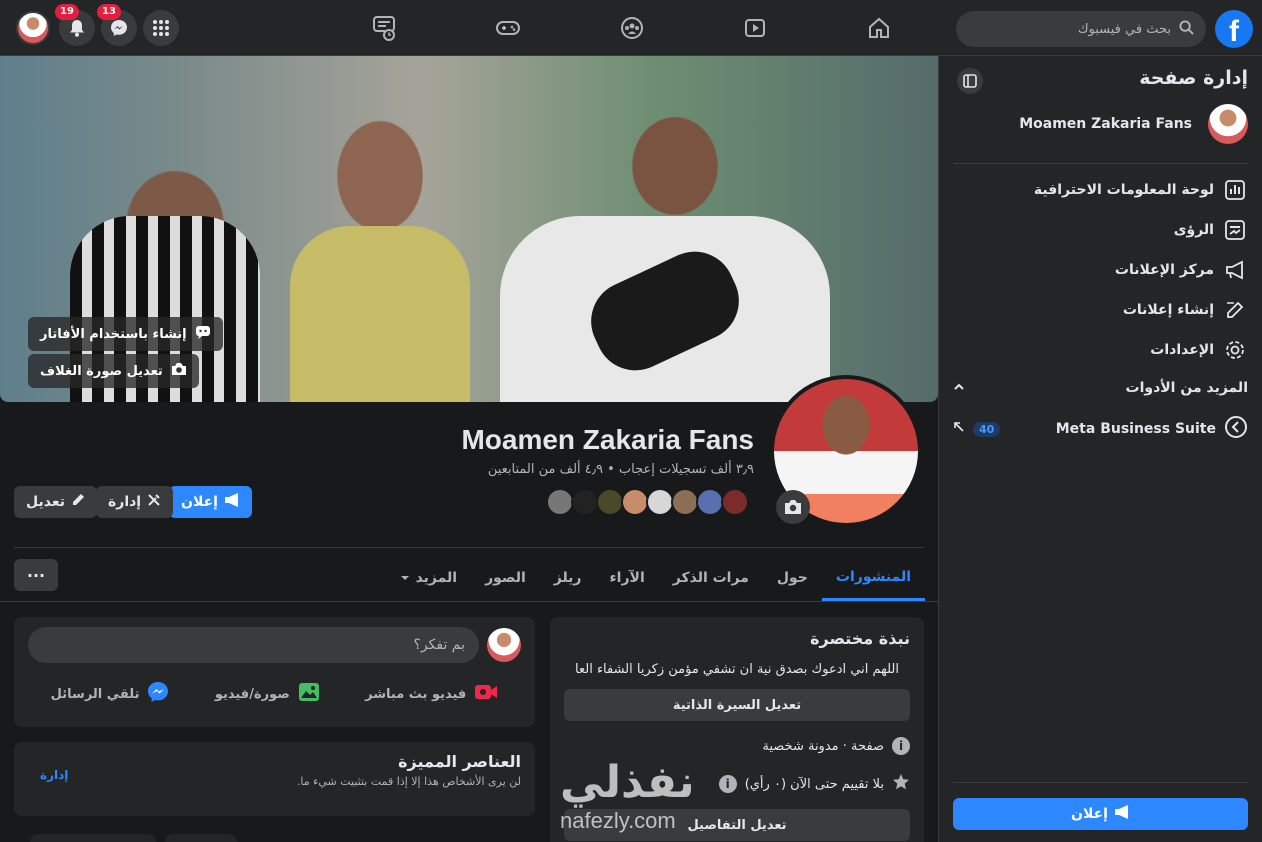 Image resolution: width=1262 pixels, height=842 pixels. Describe the element at coordinates (1100, 310) in the screenshot. I see `sidebar-item-create-ads: إنشاء إعلانات` at that location.